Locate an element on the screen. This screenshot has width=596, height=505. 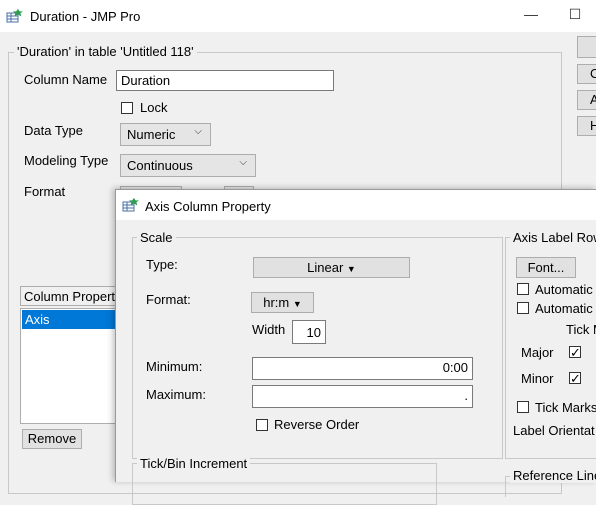
minor-checkbox: ✓ is located at coordinates (575, 378).